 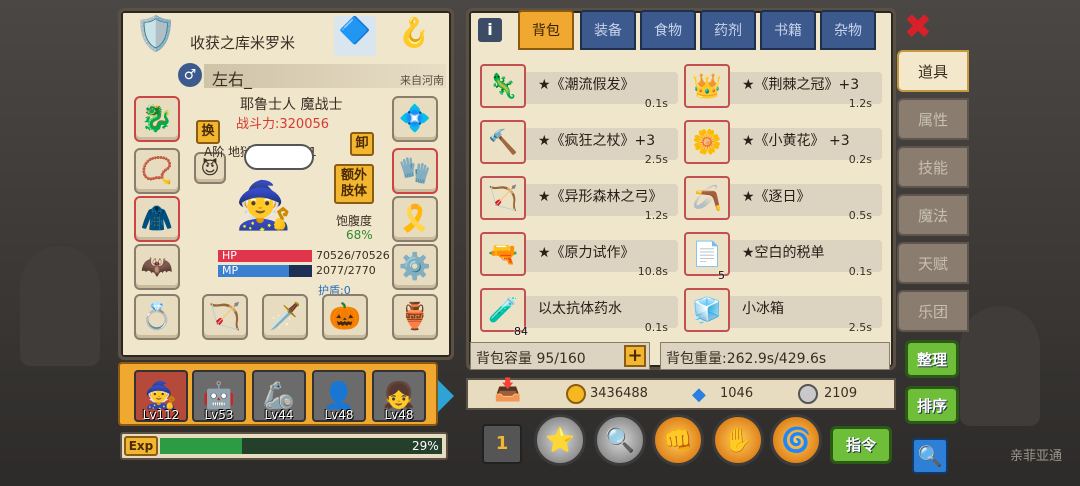 What do you see at coordinates (157, 119) in the screenshot?
I see `helmet-slot: 🐉` at bounding box center [157, 119].